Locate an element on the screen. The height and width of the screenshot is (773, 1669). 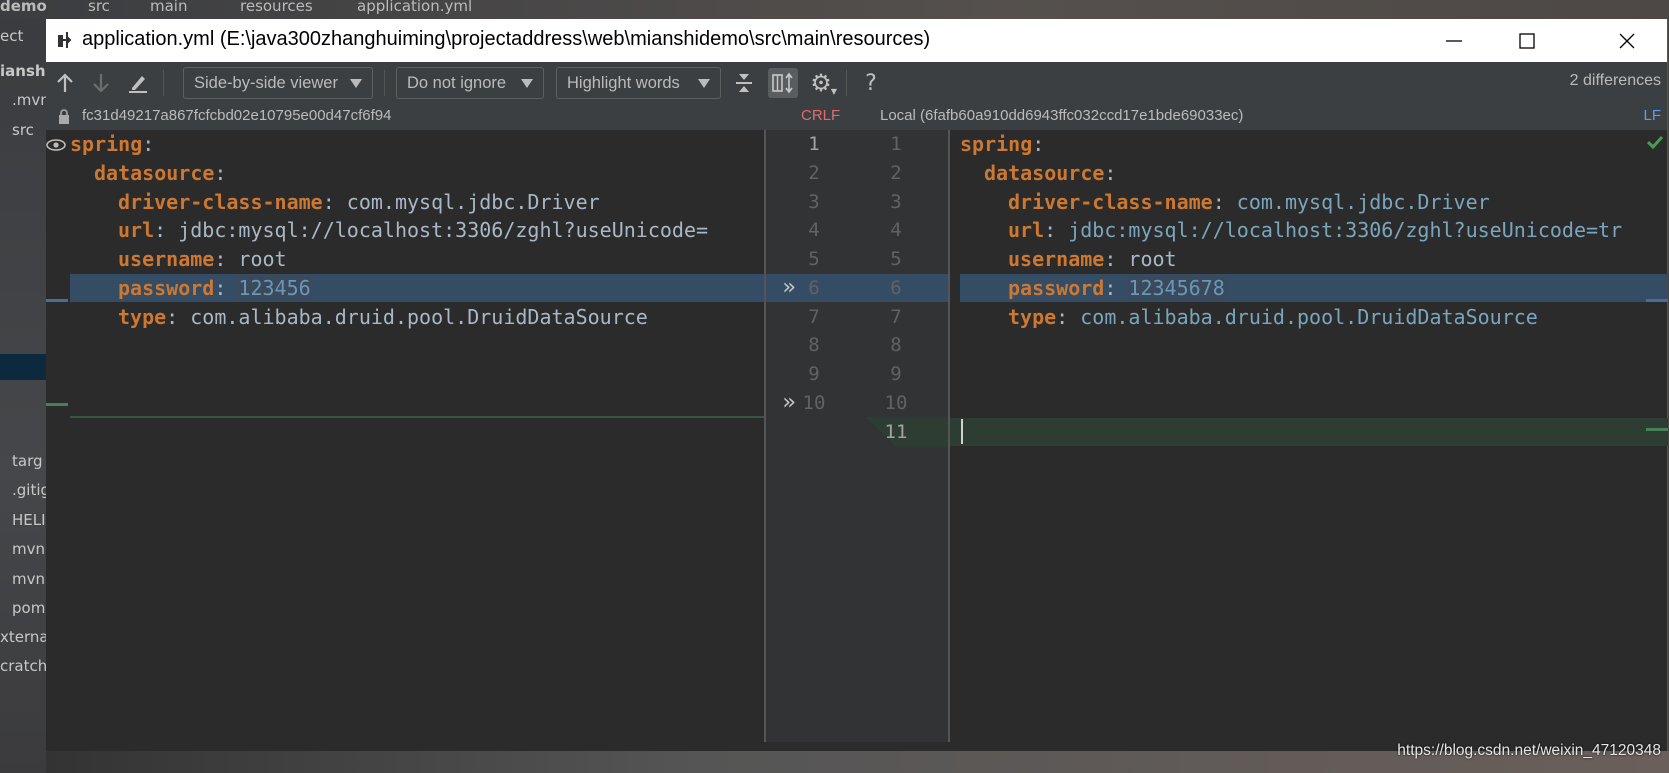
sidebar-text: xternal is located at coordinates (23, 637).